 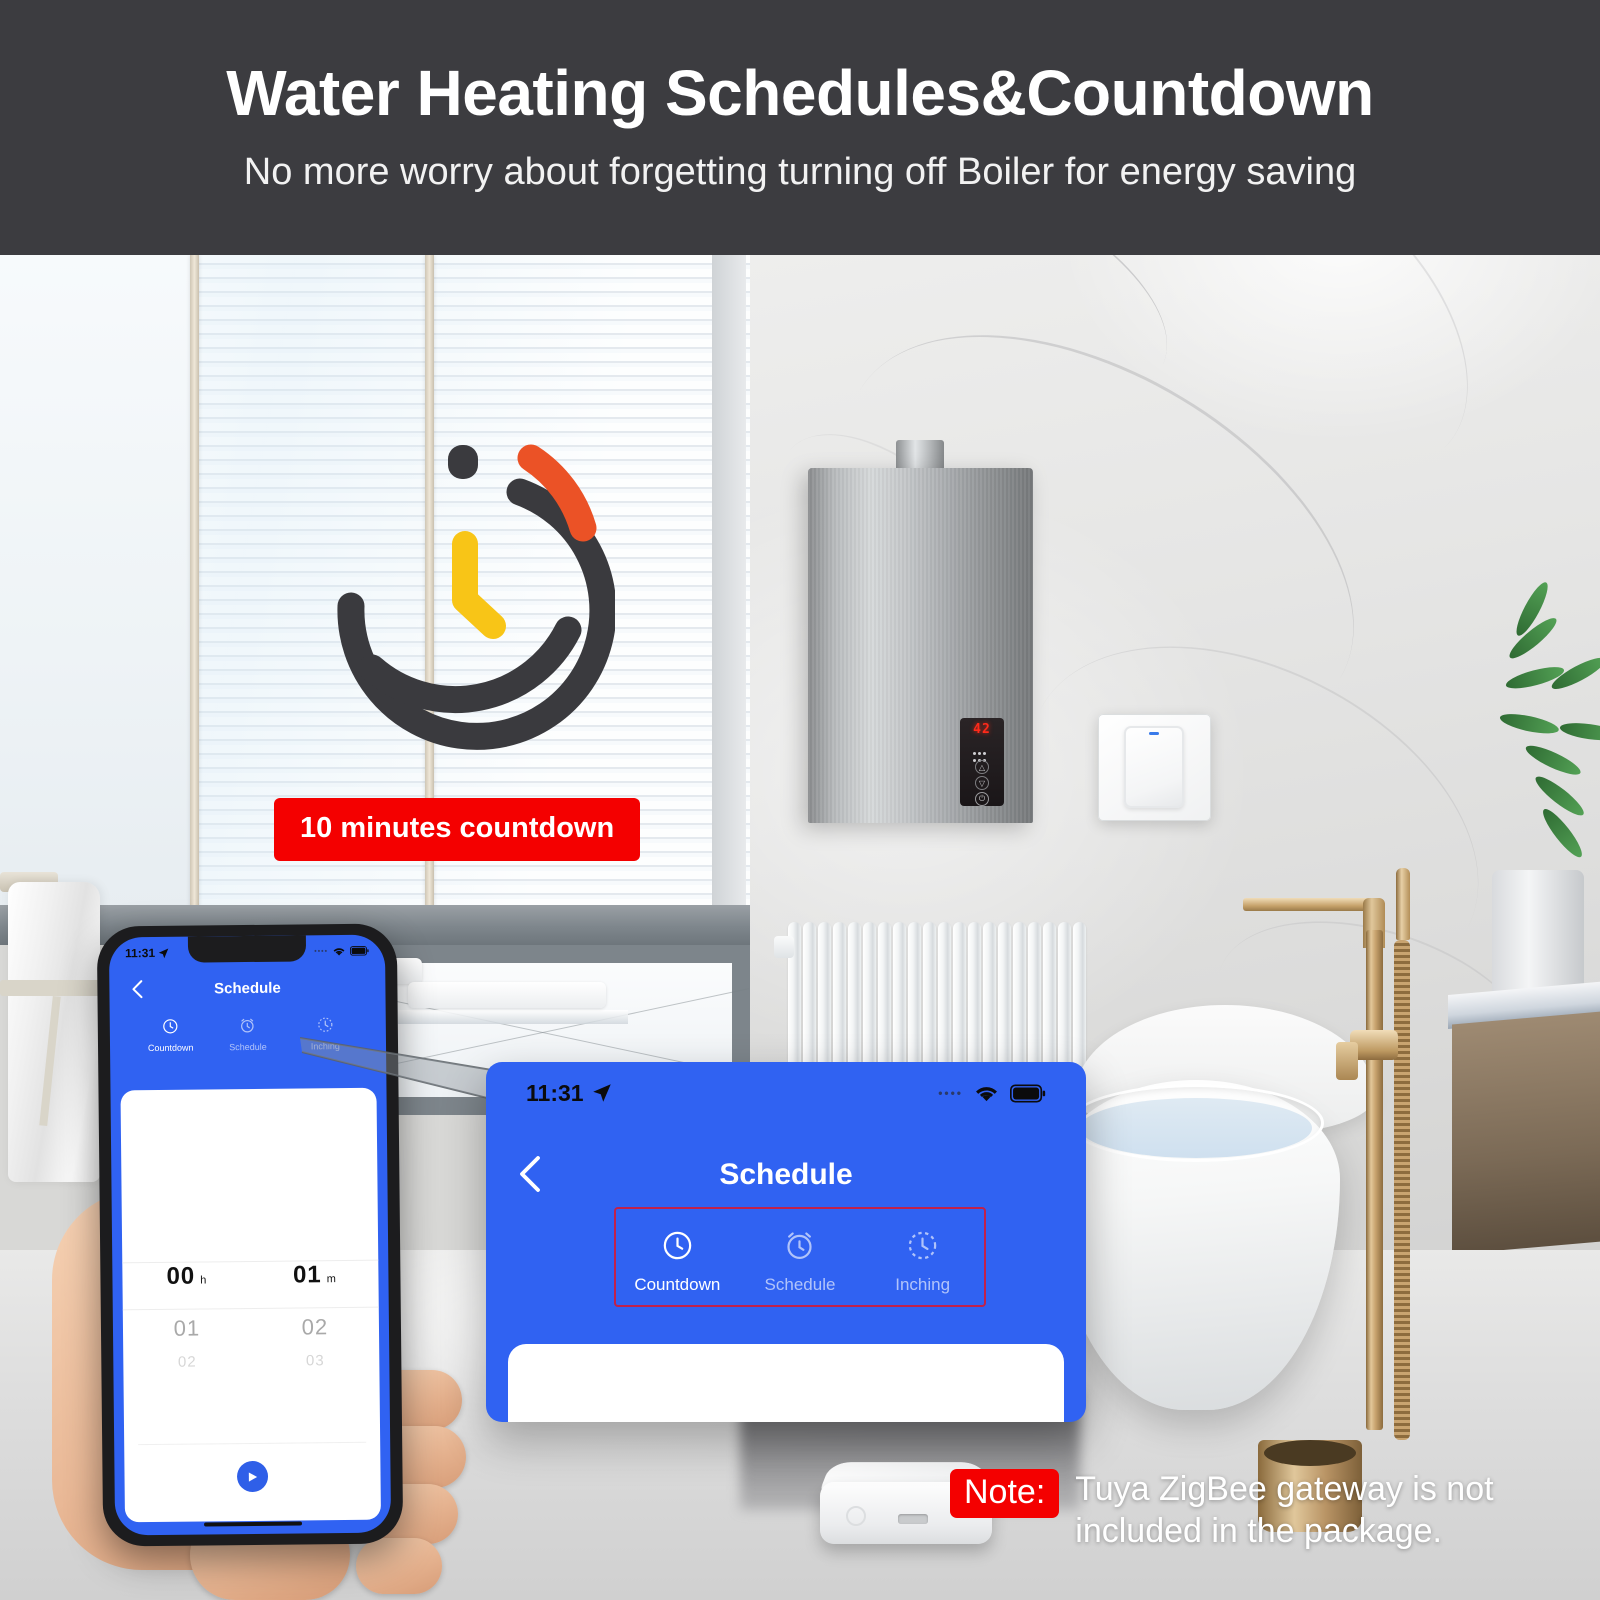 What do you see at coordinates (251, 1362) in the screenshot?
I see `time-picker-next2-row: 02 03` at bounding box center [251, 1362].